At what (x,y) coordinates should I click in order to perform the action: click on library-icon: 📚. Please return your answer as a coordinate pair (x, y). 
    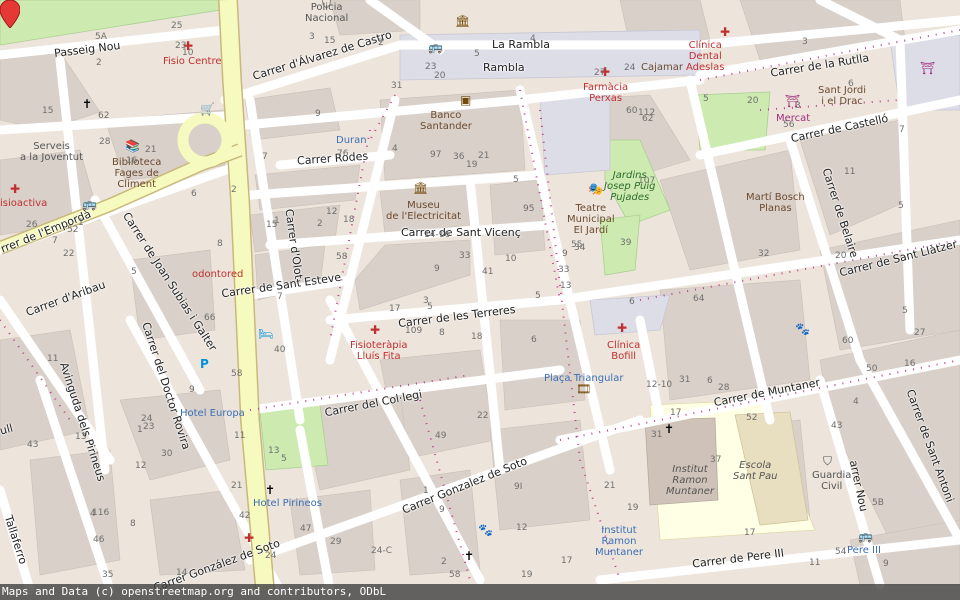
    Looking at the image, I should click on (132, 146).